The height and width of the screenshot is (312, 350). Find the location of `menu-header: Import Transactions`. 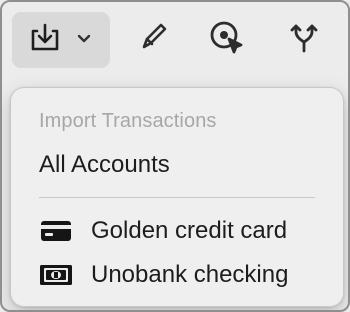

menu-header: Import Transactions is located at coordinates (128, 121).